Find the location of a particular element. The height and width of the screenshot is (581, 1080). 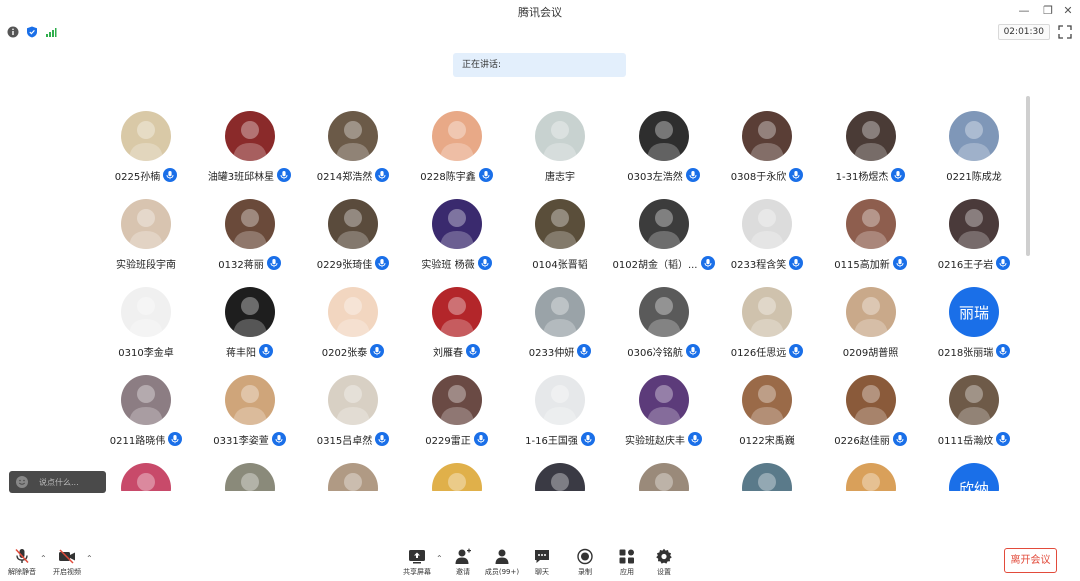

participant-tile: 刘雁春 is located at coordinates (457, 317).